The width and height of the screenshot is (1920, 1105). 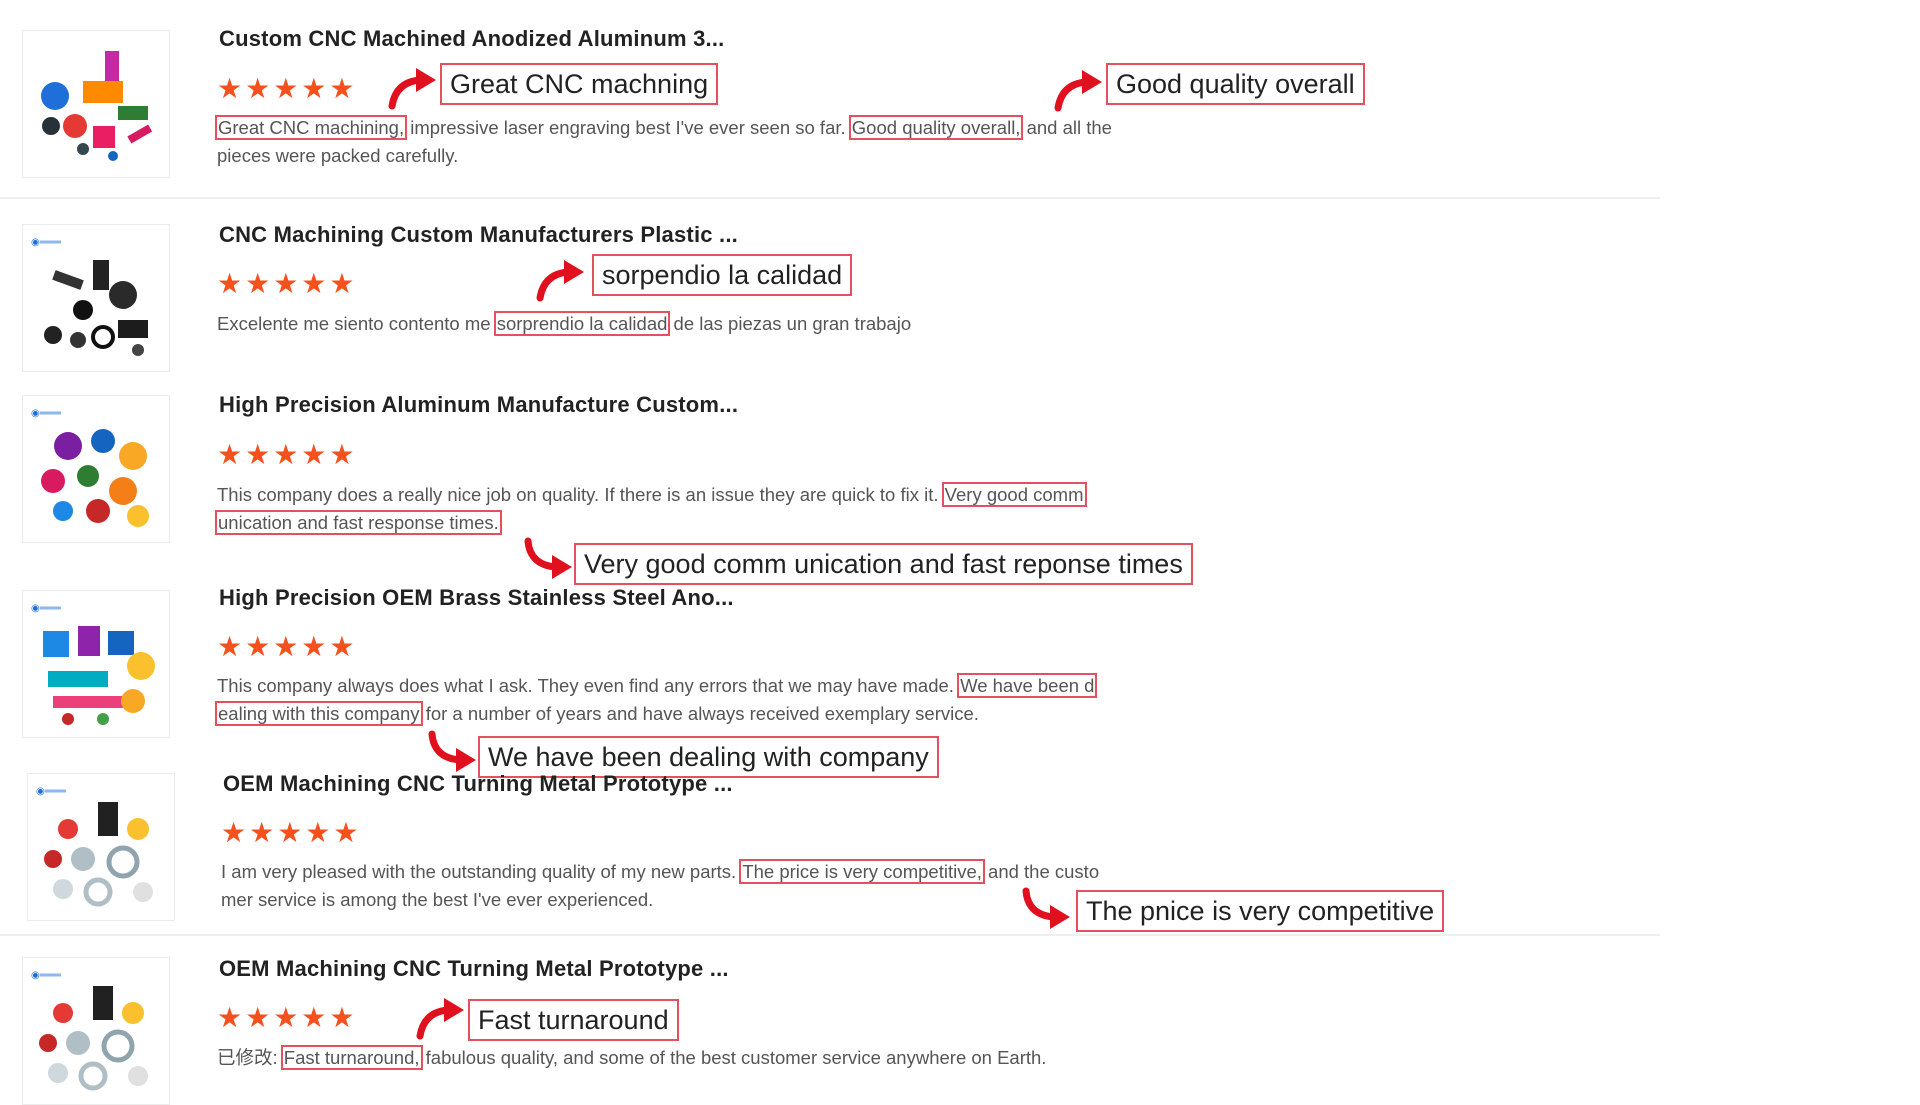 I want to click on highlighted-phrase: ealing with this company, so click(x=319, y=713).